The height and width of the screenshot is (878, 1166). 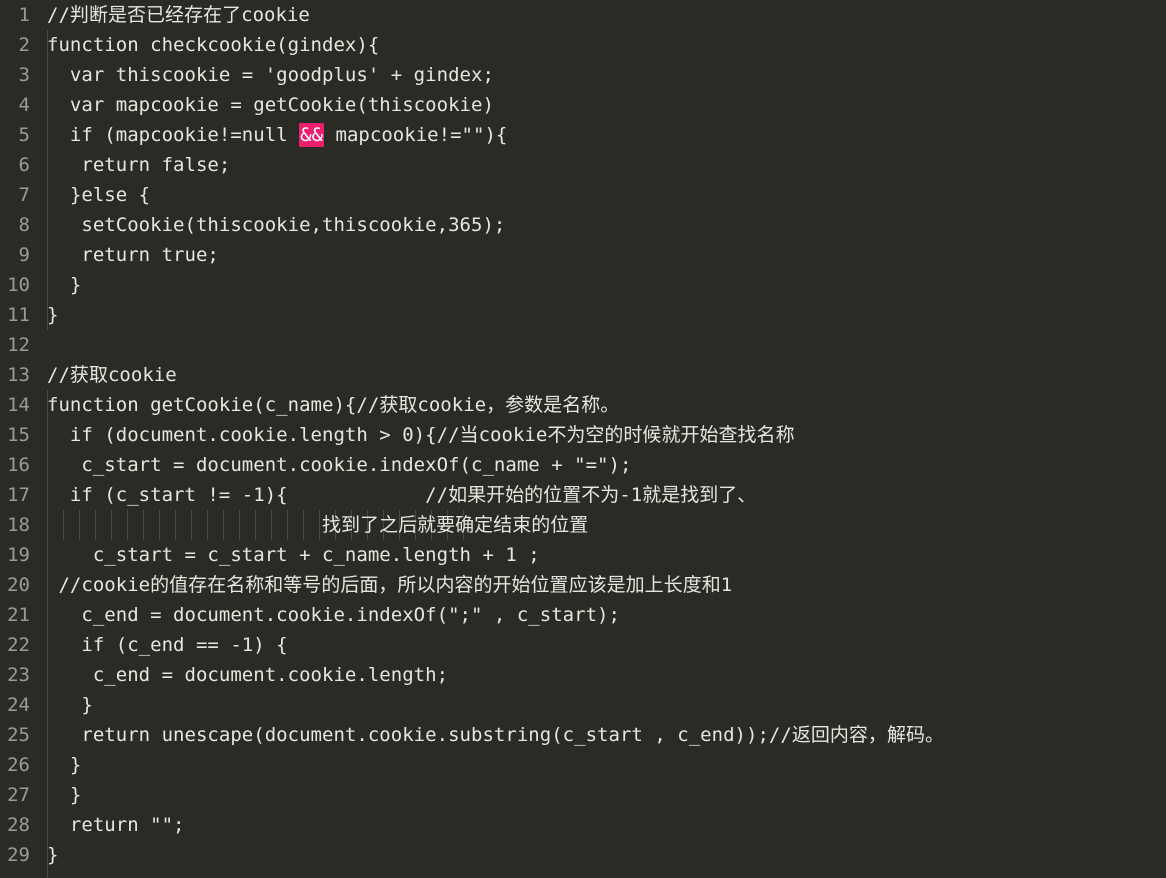 I want to click on code-text-cjk: ，参数是名称。, so click(x=553, y=405).